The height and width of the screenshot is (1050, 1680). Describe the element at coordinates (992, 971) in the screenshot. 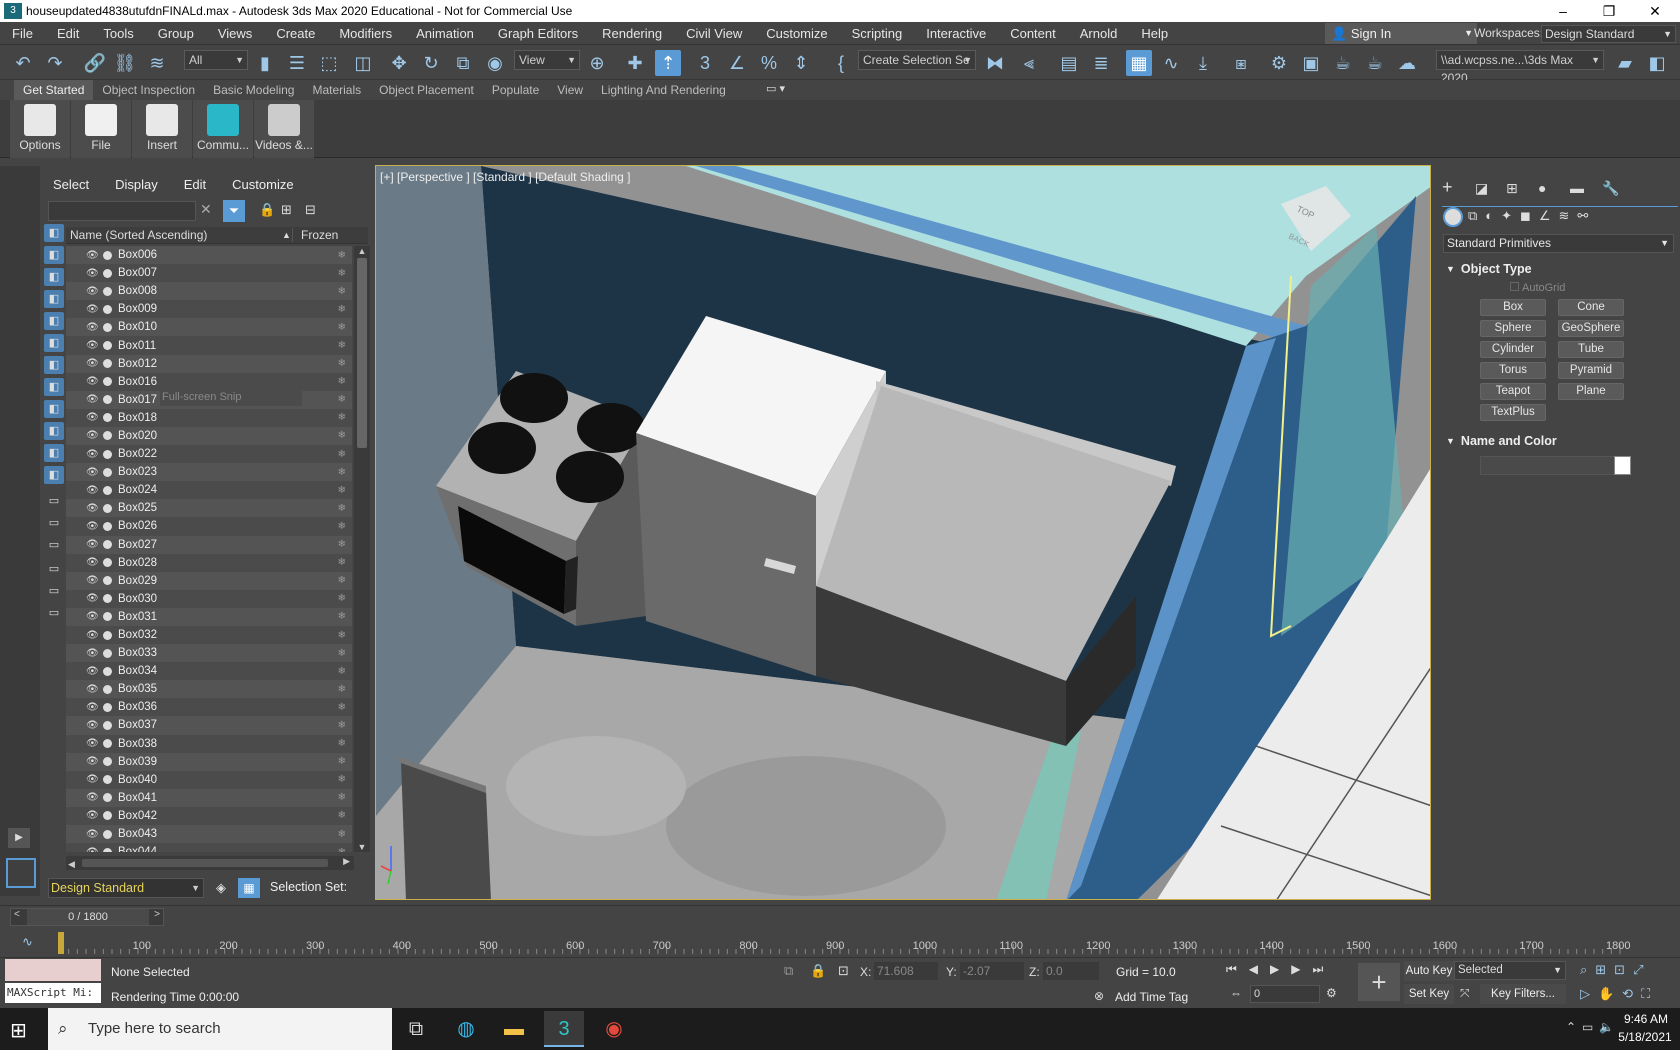

I see `y-coordinate: -2.07` at that location.